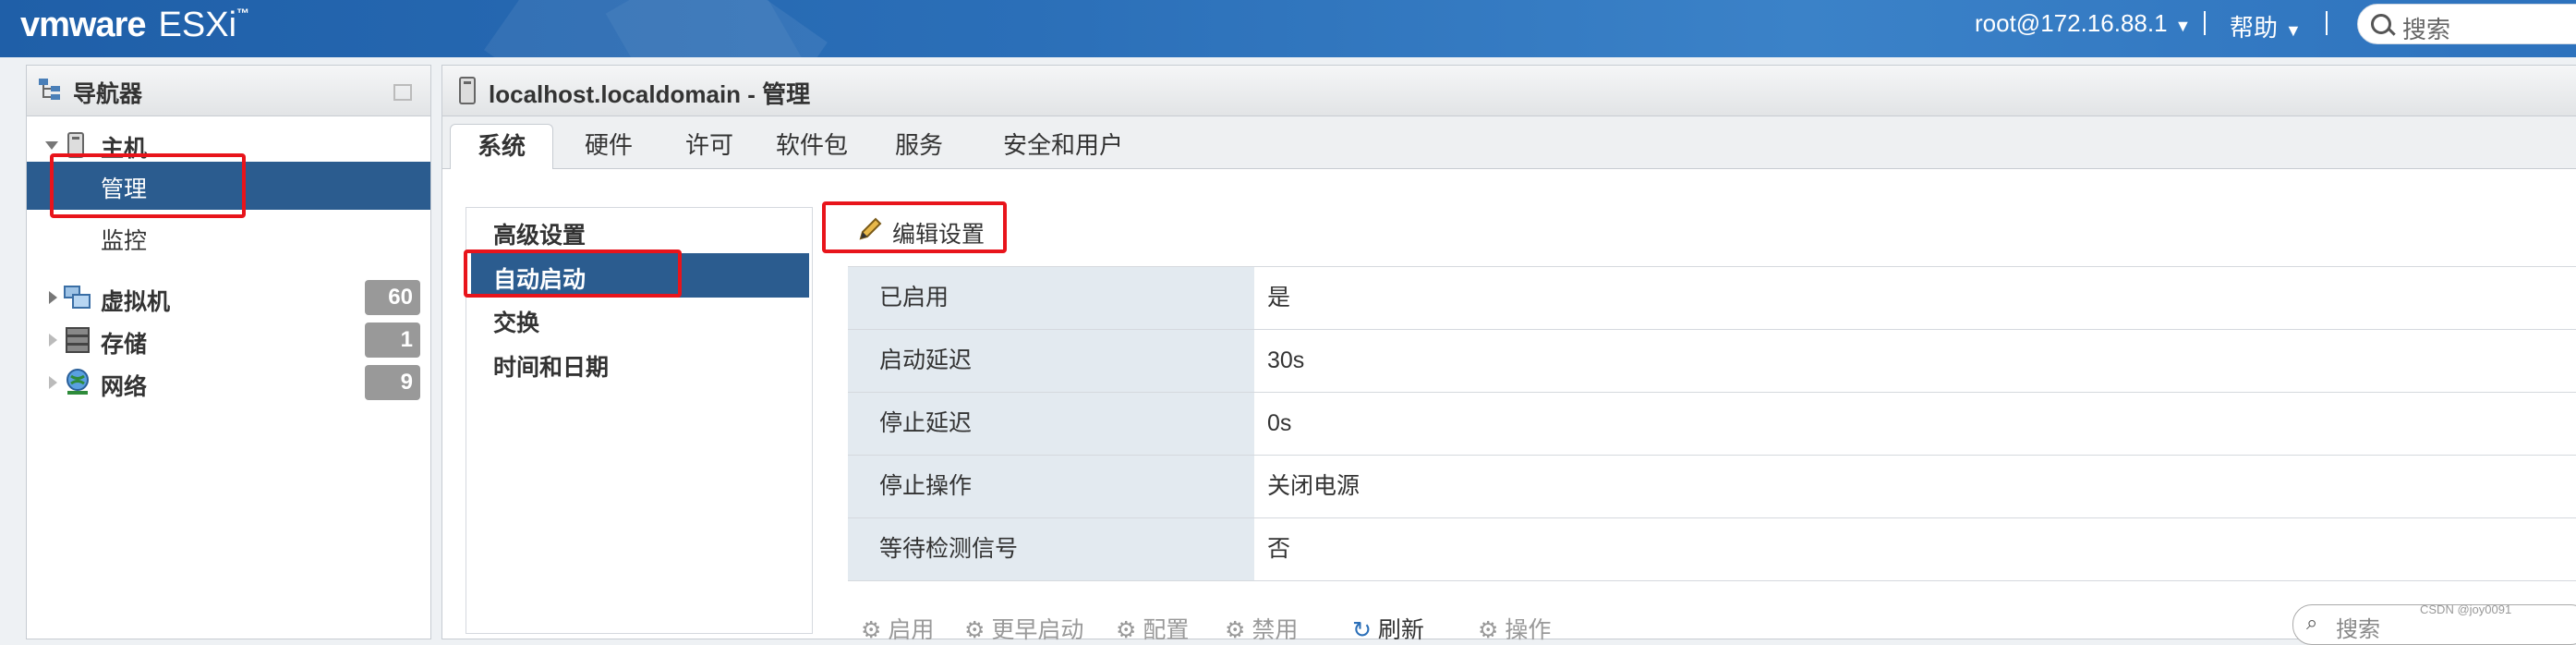 This screenshot has height=645, width=2576. I want to click on vm-icon, so click(77, 297).